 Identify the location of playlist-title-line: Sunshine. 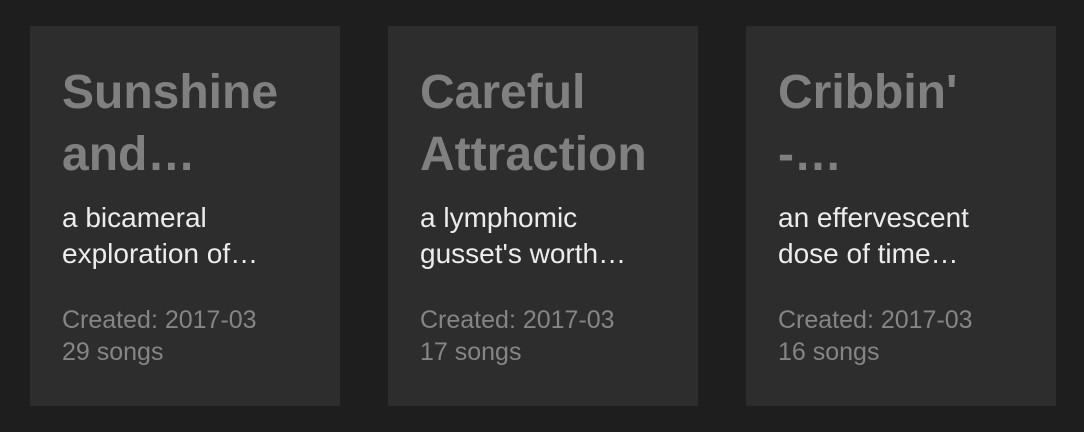
(170, 92).